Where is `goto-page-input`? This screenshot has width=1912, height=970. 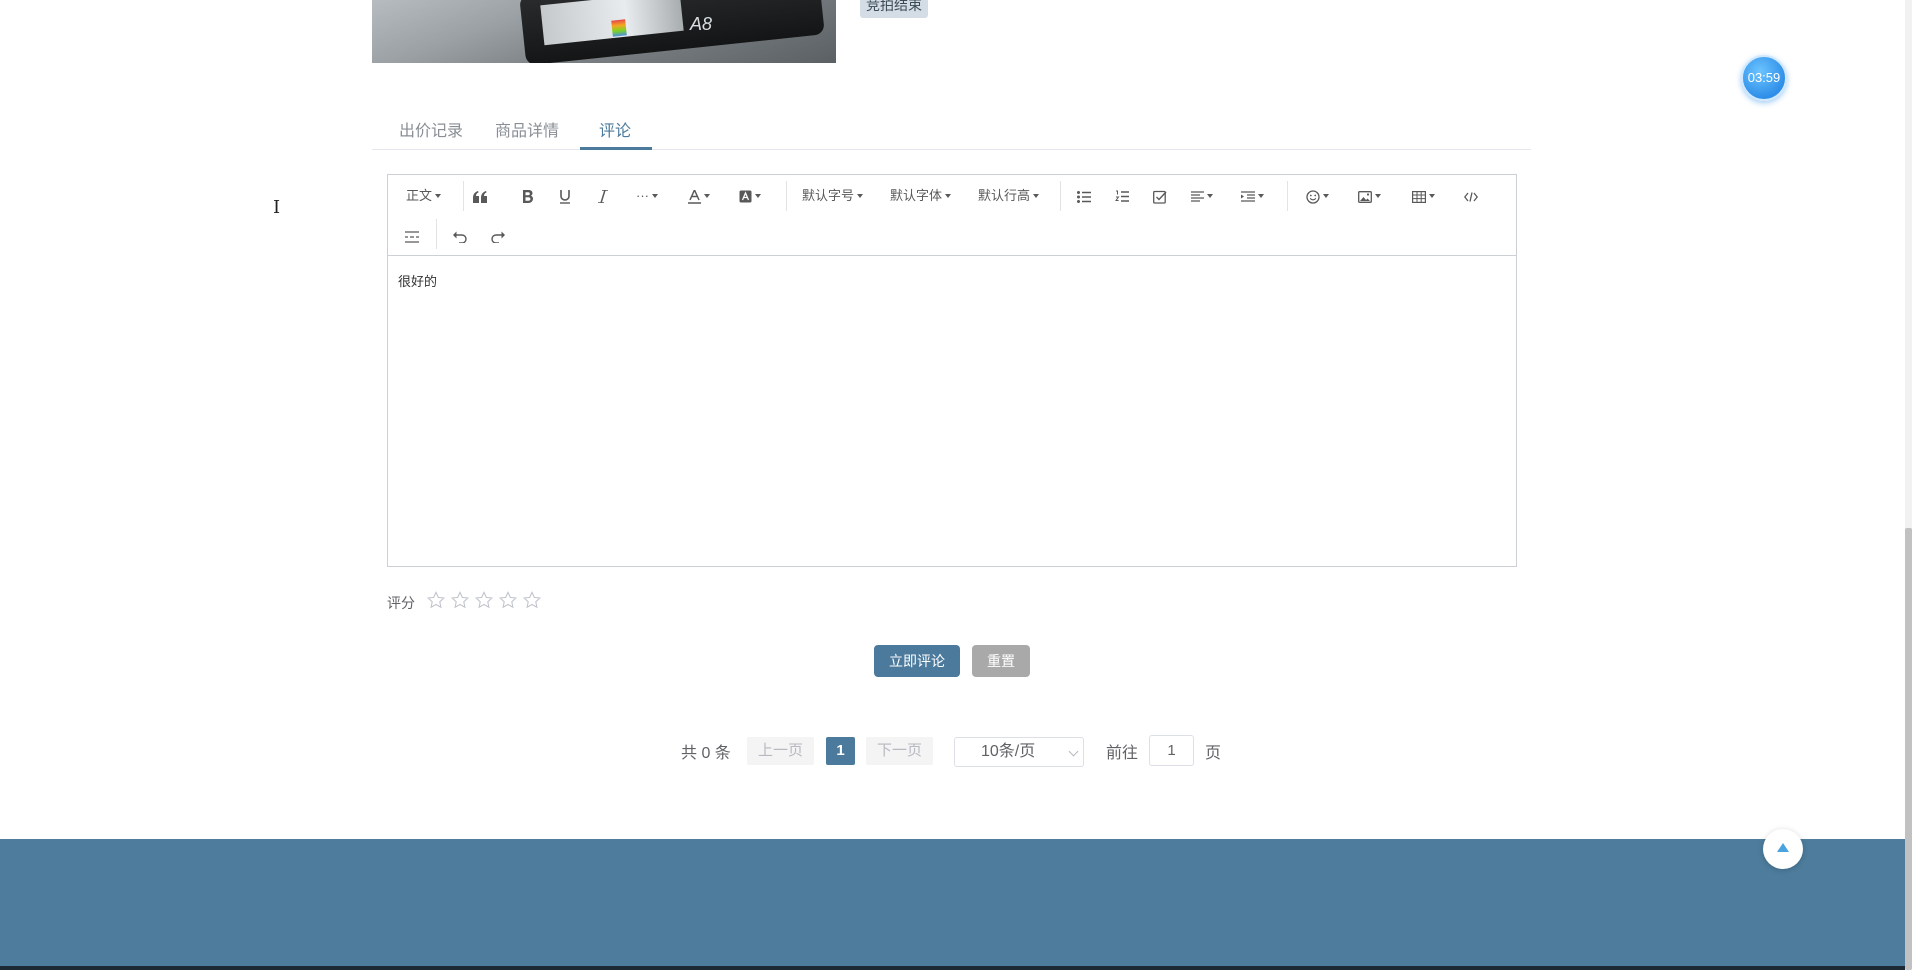
goto-page-input is located at coordinates (1171, 750).